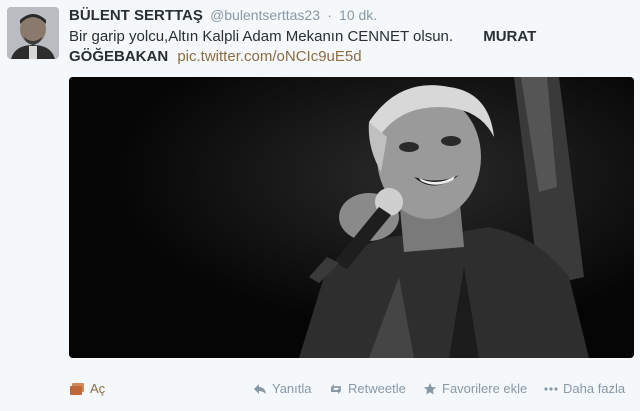 This screenshot has width=640, height=411. Describe the element at coordinates (430, 388) in the screenshot. I see `star-icon` at that location.